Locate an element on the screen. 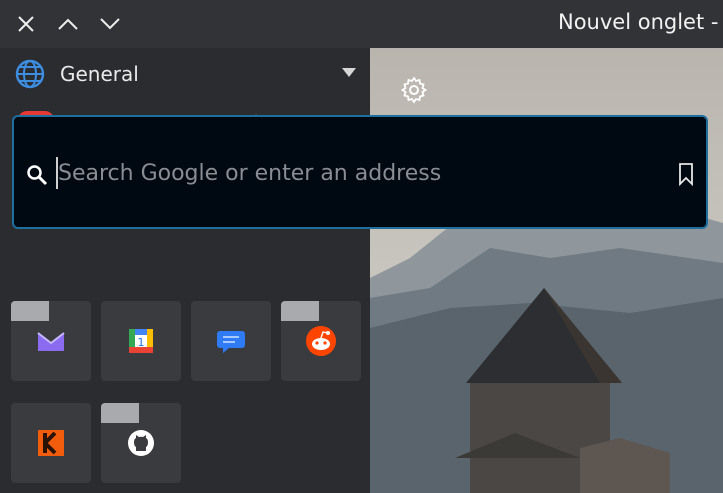  dropdown-arrow-icon is located at coordinates (349, 72).